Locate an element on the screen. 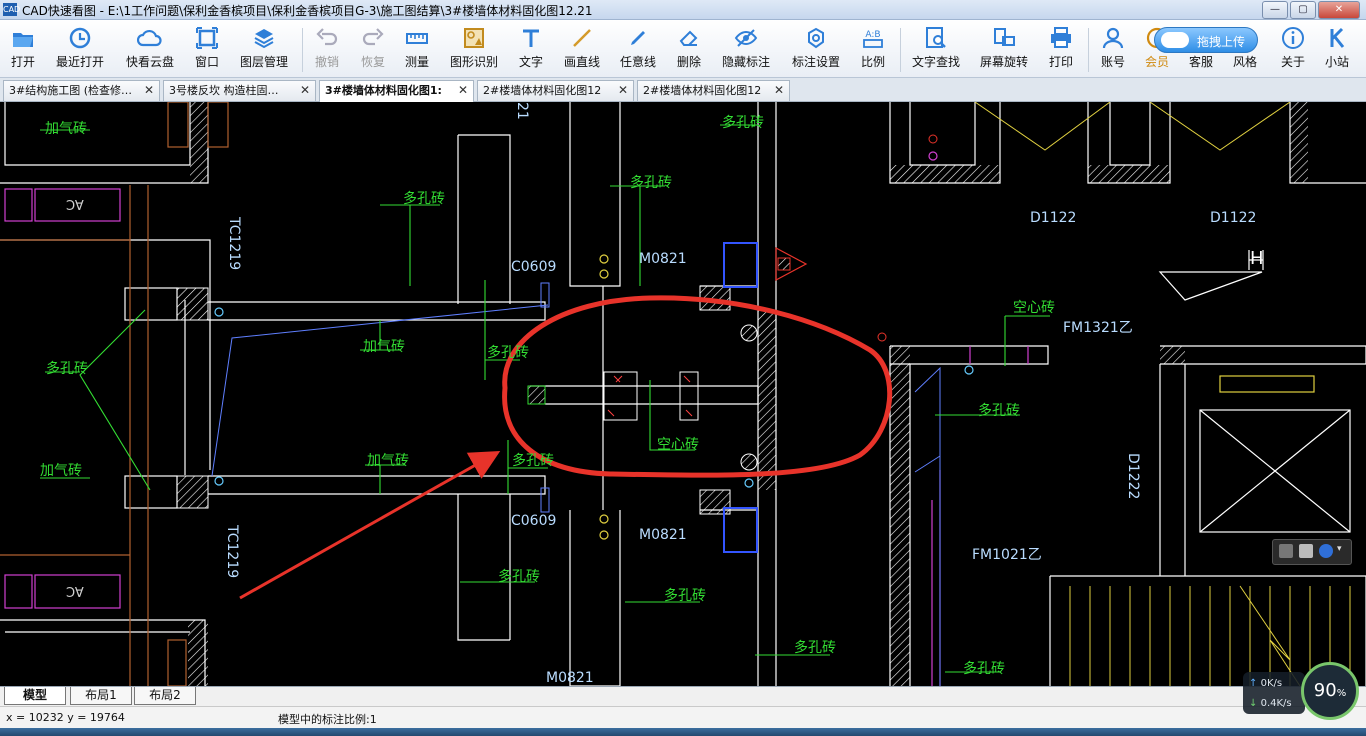  layer-manager-button: 图层管理 is located at coordinates (264, 49).